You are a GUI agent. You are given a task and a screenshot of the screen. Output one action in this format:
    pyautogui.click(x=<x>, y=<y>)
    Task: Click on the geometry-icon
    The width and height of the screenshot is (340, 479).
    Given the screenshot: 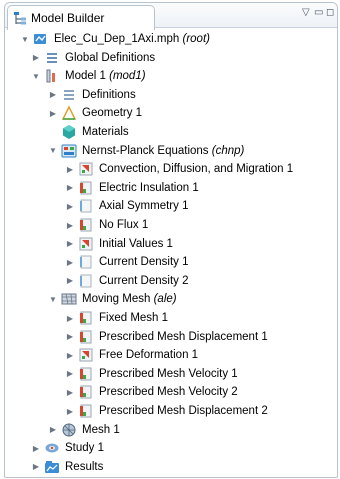 What is the action you would take?
    pyautogui.click(x=69, y=113)
    